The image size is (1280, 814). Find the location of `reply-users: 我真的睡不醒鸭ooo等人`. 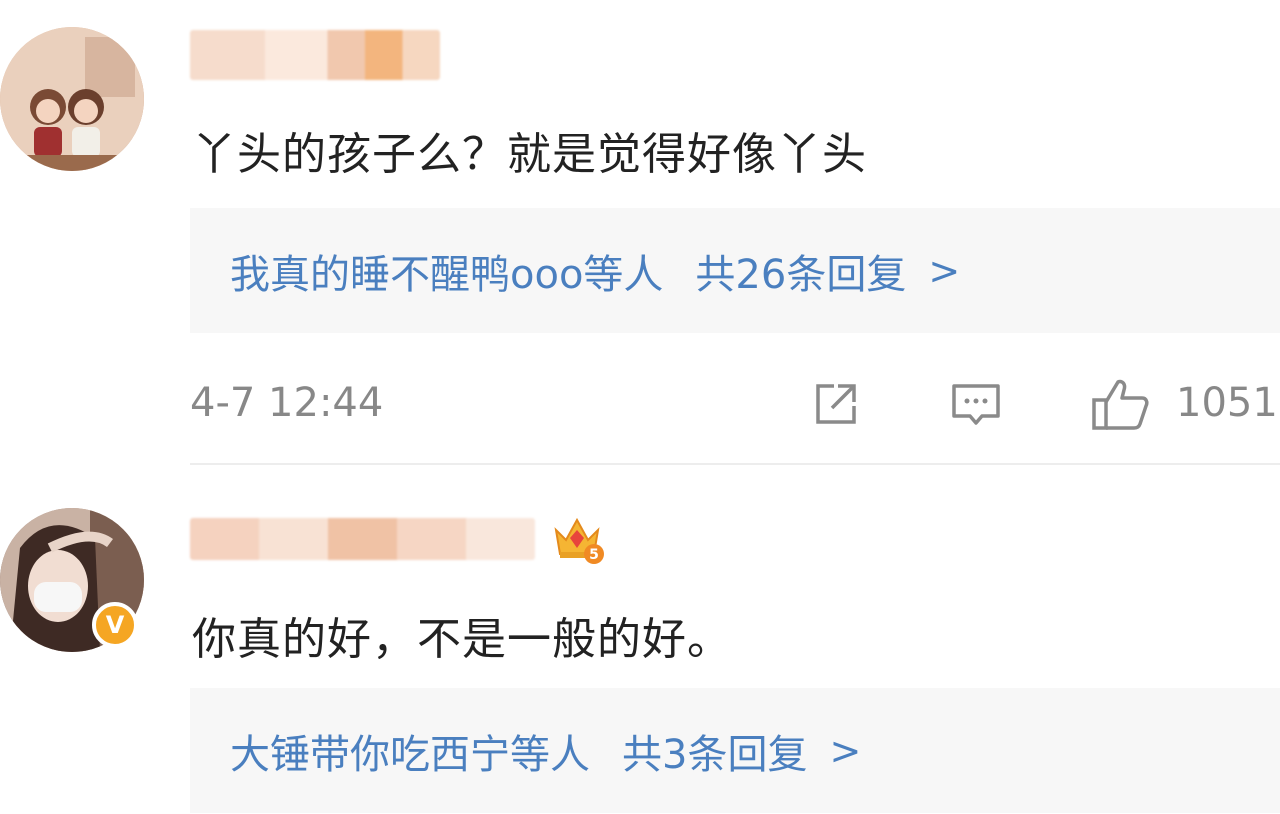

reply-users: 我真的睡不醒鸭ooo等人 is located at coordinates (446, 271).